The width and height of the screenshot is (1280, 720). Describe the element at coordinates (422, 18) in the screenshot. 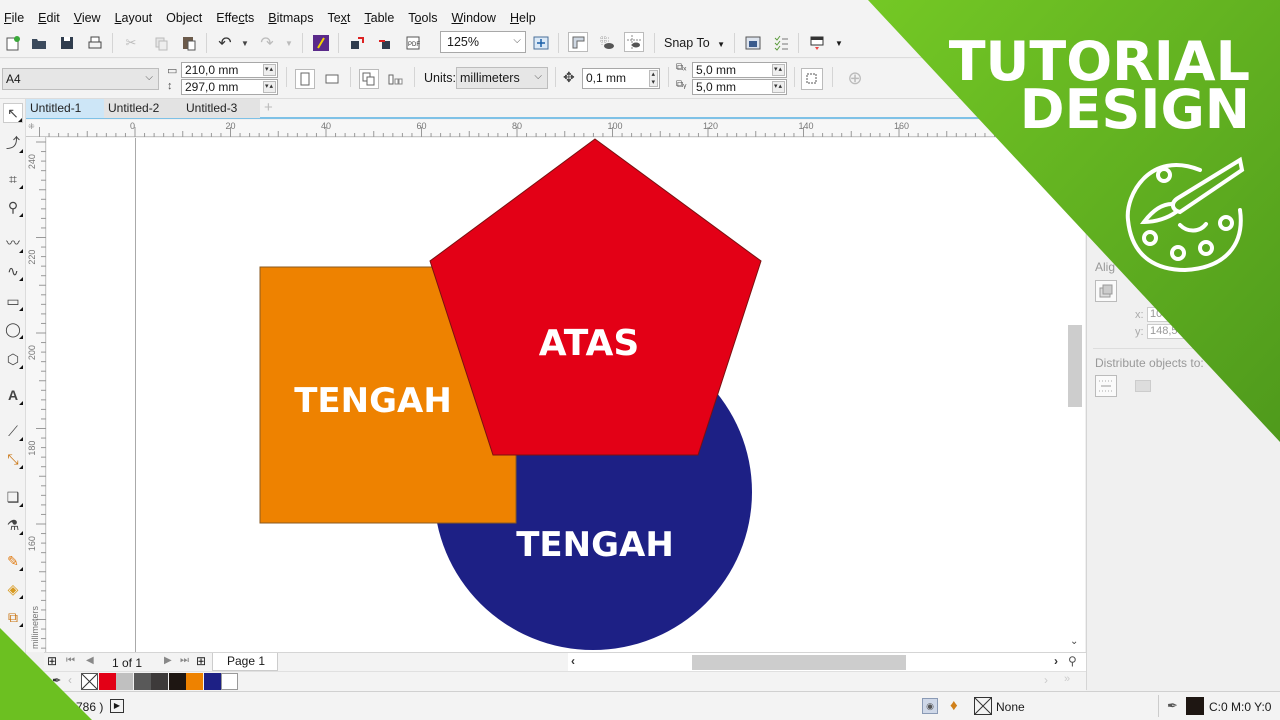

I see `menu-tools: Tools` at that location.